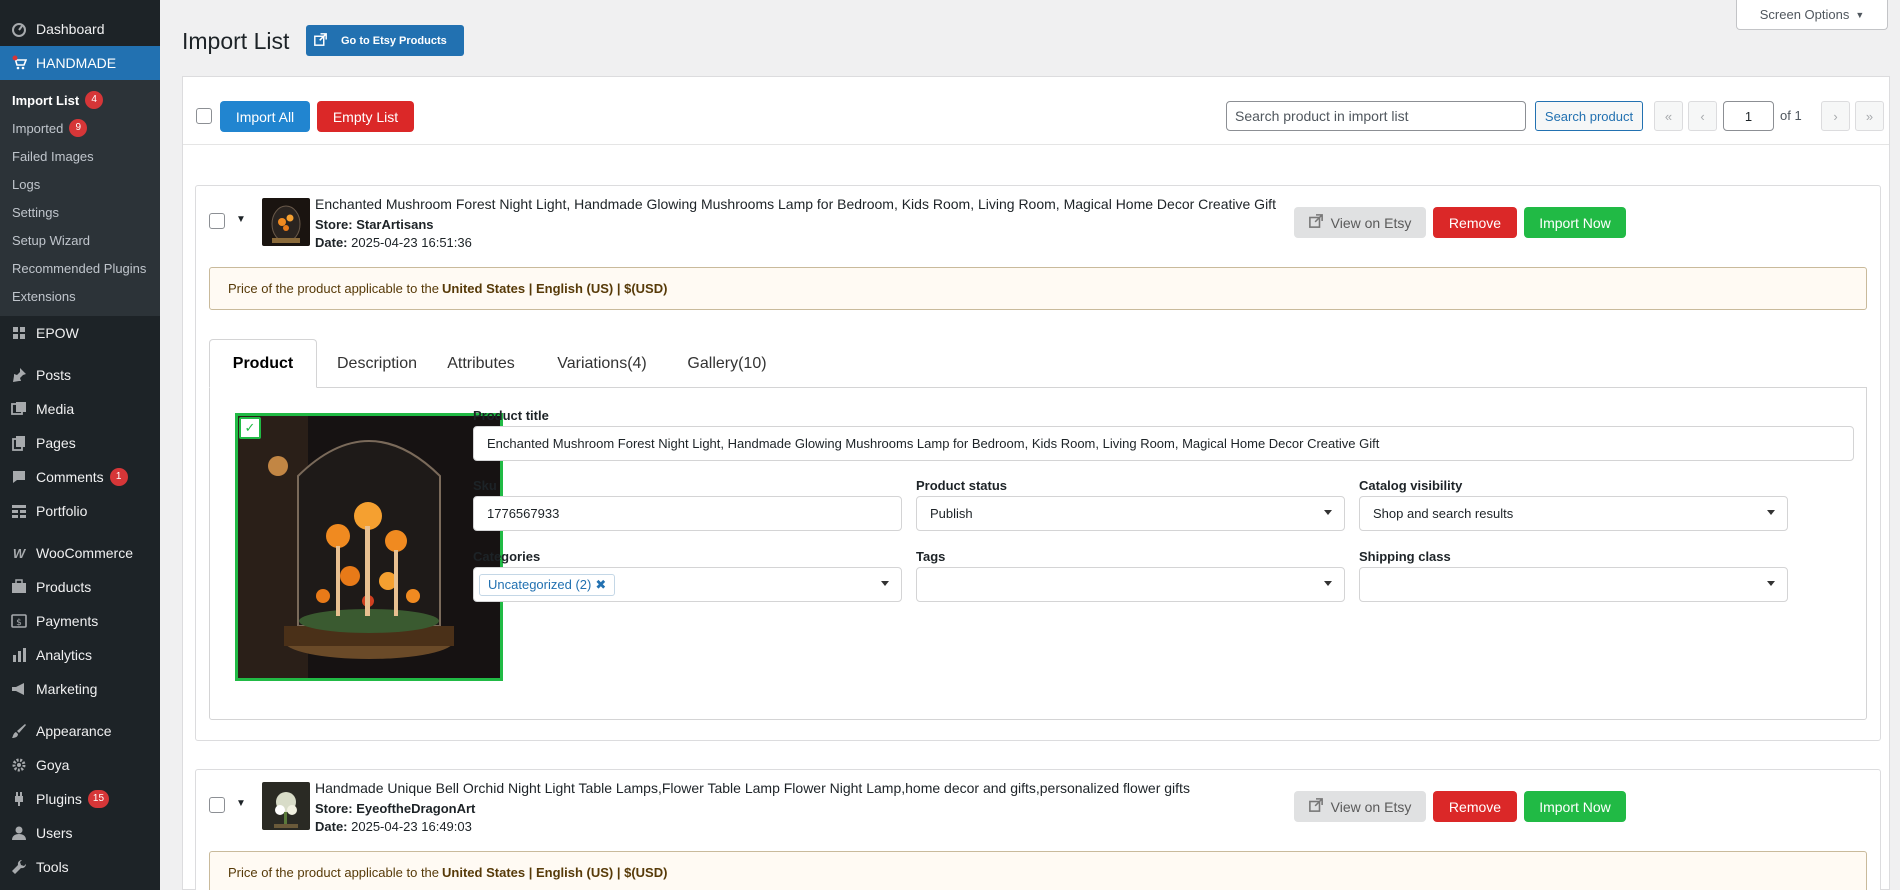  What do you see at coordinates (80, 156) in the screenshot?
I see `submenu-failed-images: Failed Images` at bounding box center [80, 156].